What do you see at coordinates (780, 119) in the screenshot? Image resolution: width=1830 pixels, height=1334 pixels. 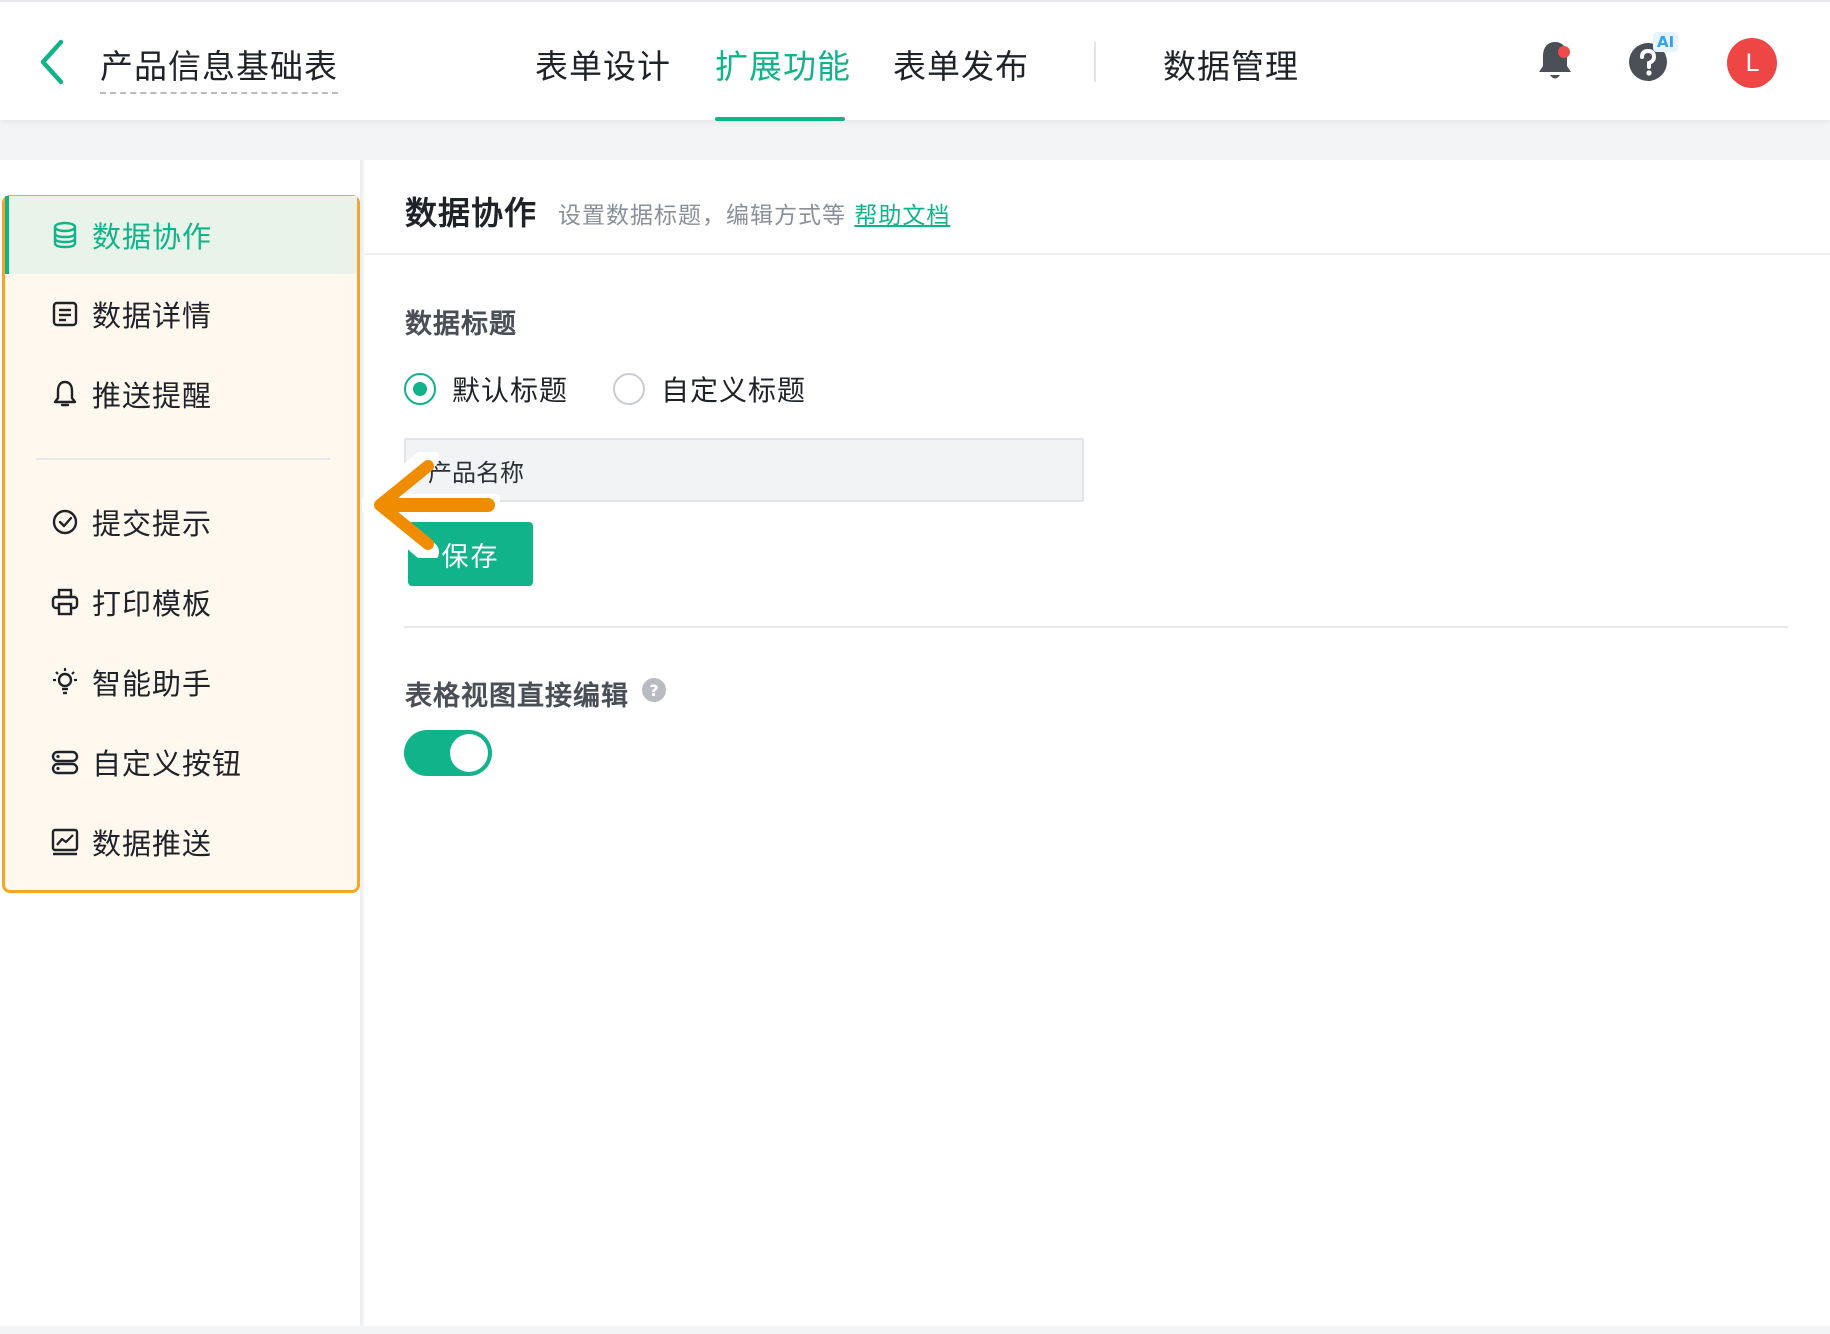 I see `active-tab-indicator` at bounding box center [780, 119].